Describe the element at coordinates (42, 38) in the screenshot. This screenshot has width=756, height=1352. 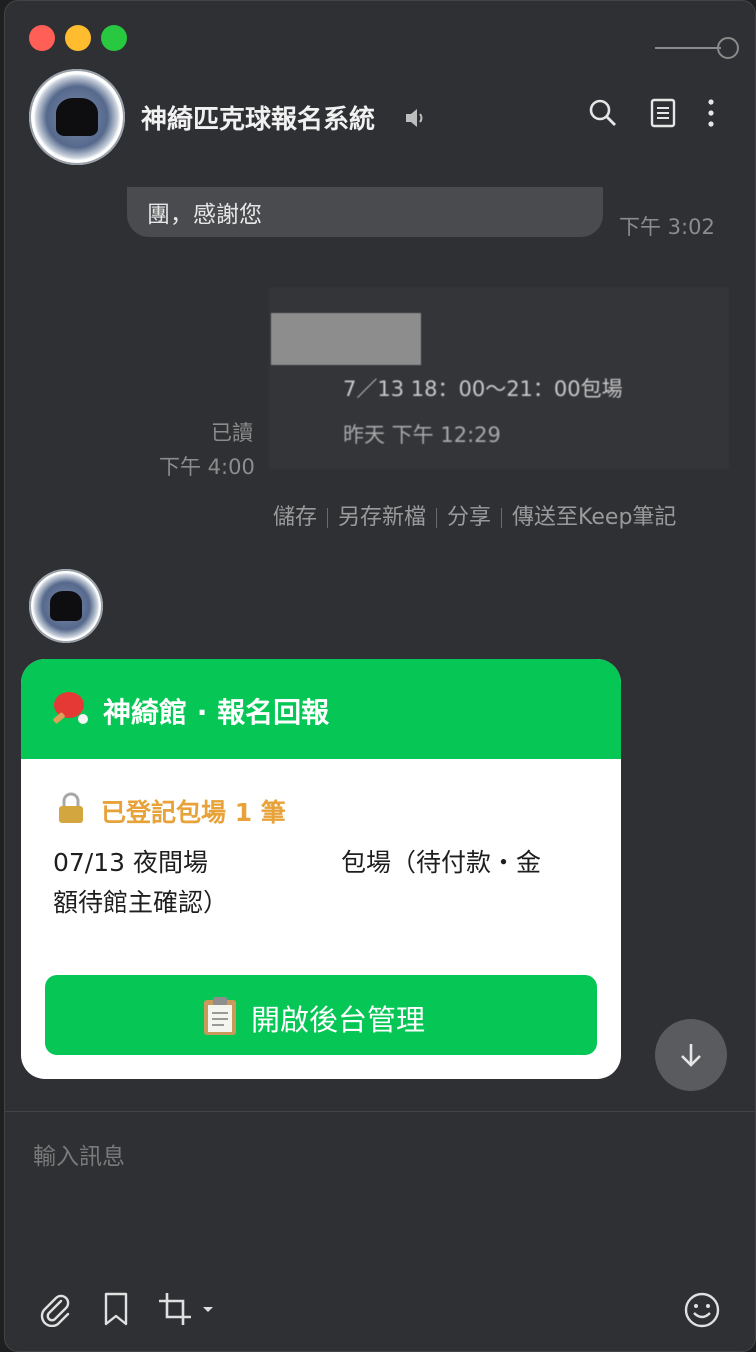
I see `close-window-button` at that location.